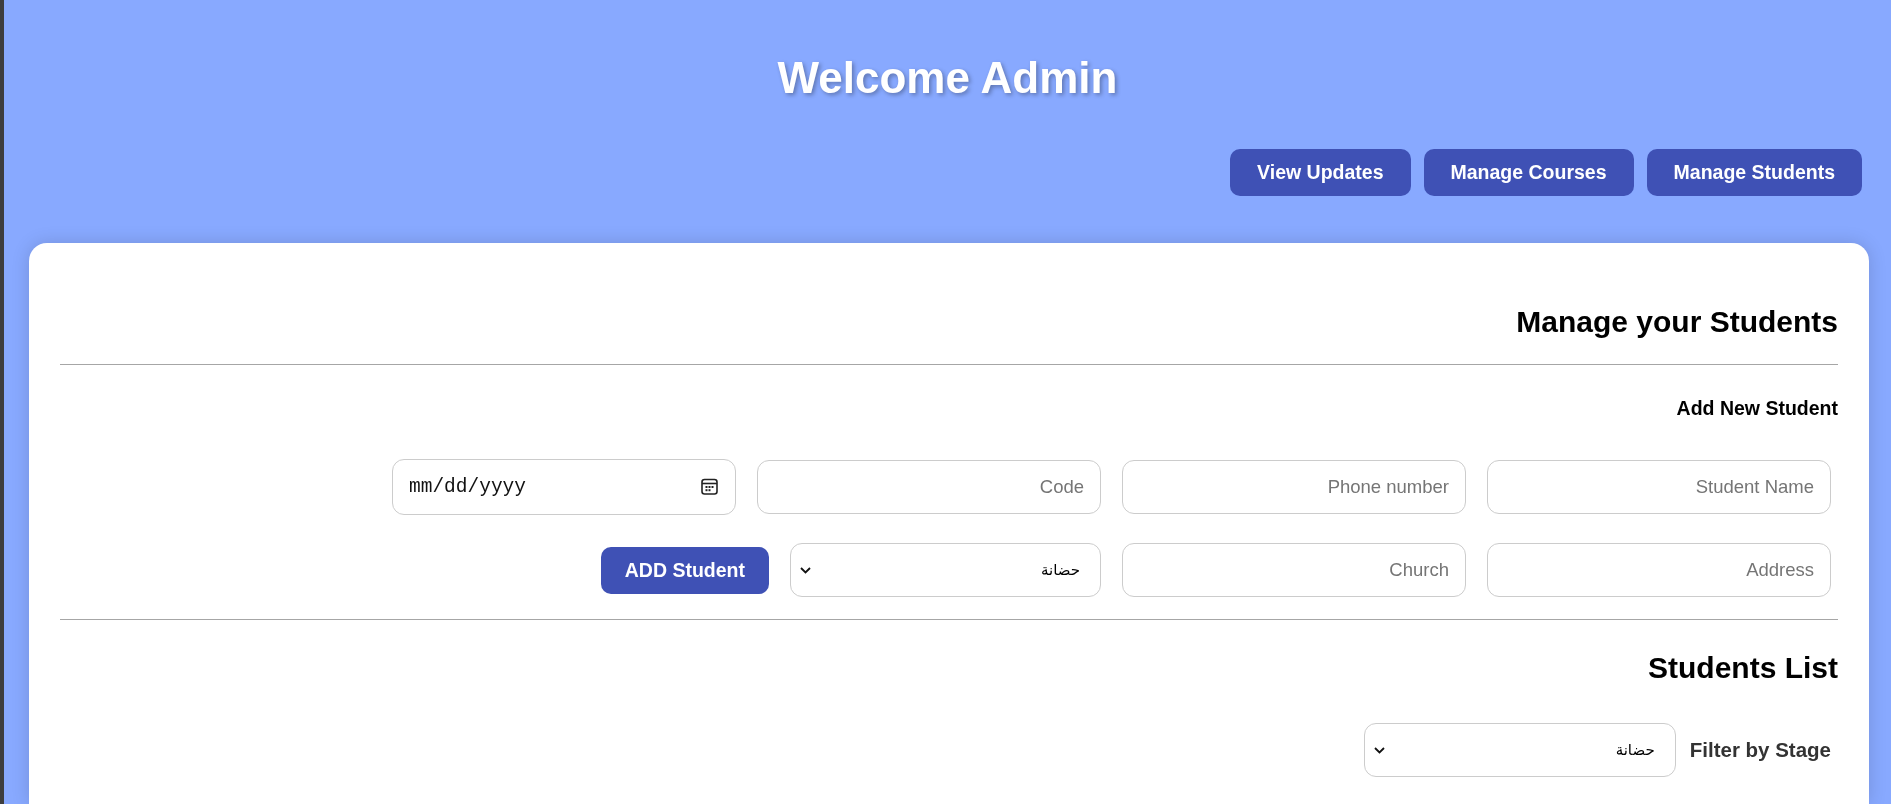 This screenshot has height=804, width=1891. Describe the element at coordinates (1659, 570) in the screenshot. I see `input-field: Address` at that location.